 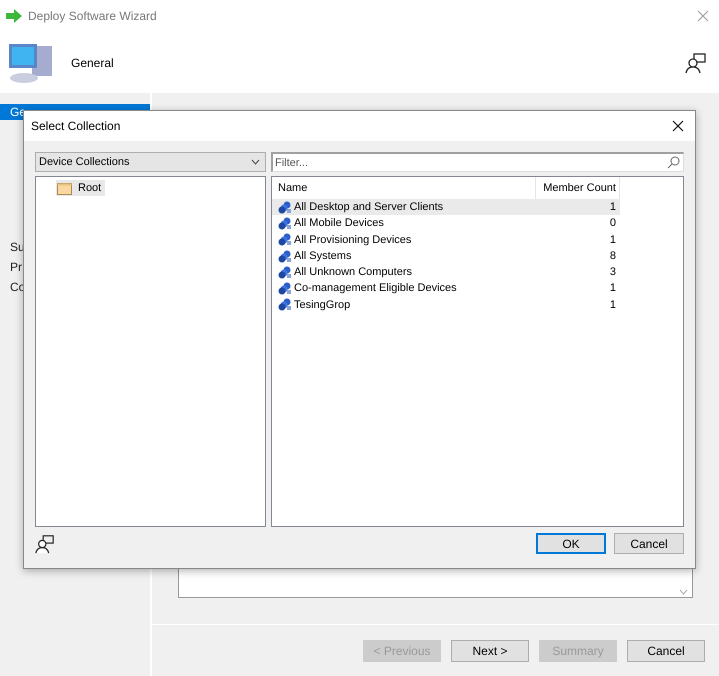 What do you see at coordinates (673, 162) in the screenshot?
I see `search-icon` at bounding box center [673, 162].